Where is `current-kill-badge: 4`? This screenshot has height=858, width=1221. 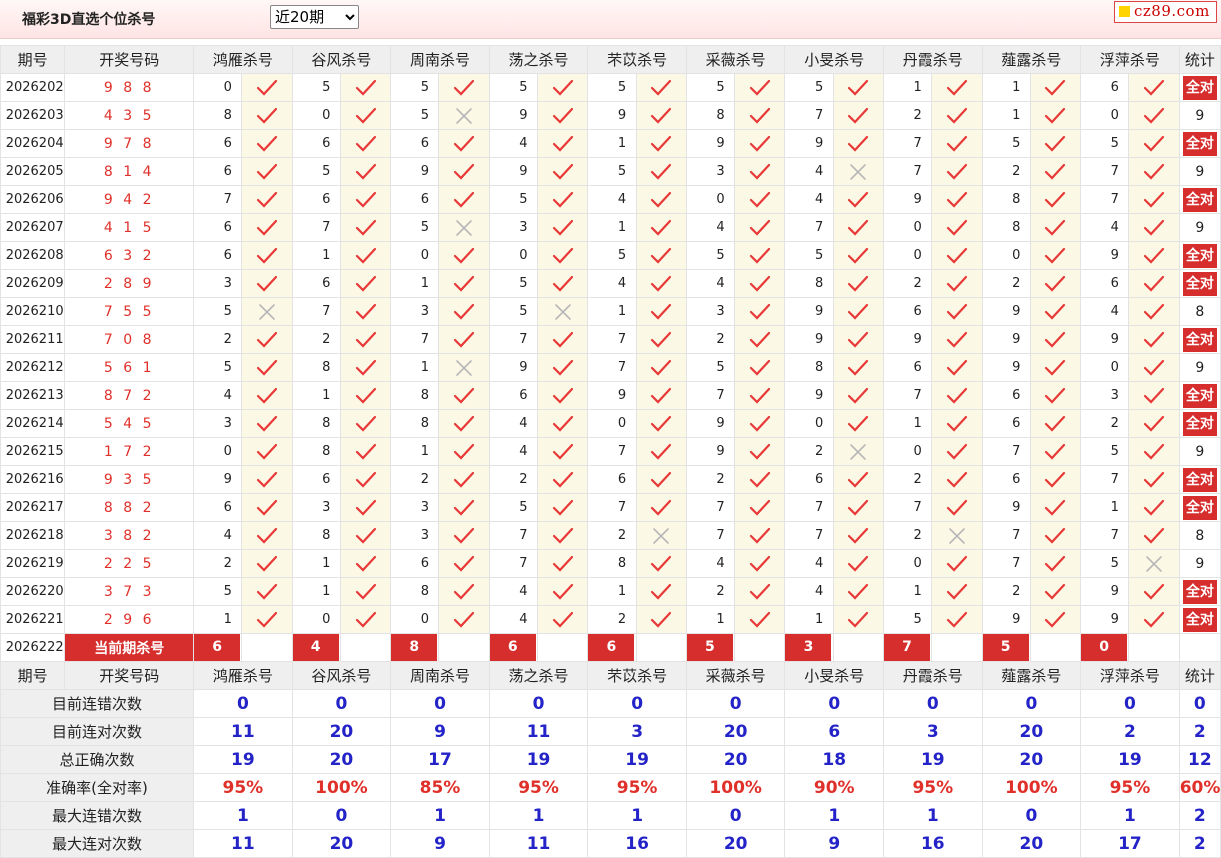
current-kill-badge: 4 is located at coordinates (316, 647).